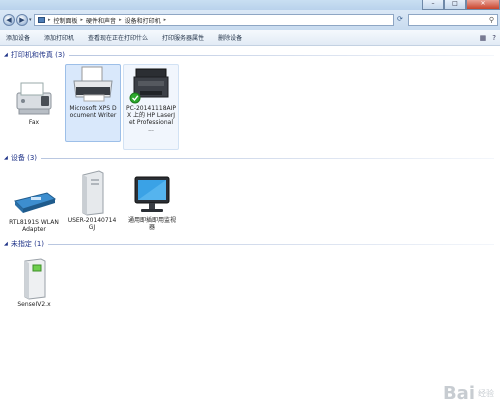 The image size is (500, 408). I want to click on device-item-monitor: 通用即插即用监视器, so click(152, 203).